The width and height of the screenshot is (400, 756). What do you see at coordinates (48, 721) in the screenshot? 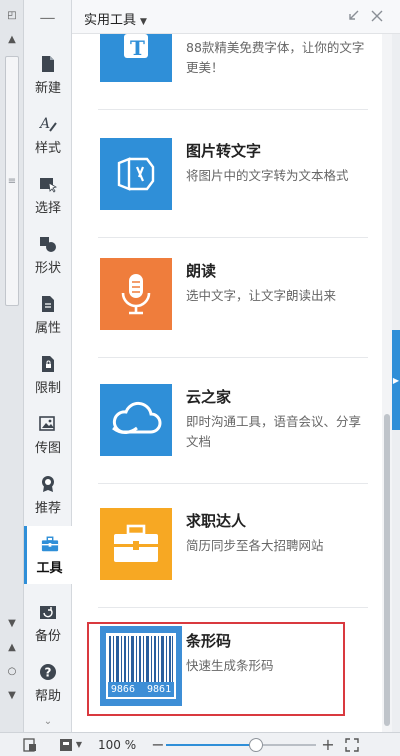
I see `nav-more-icon: ⌄` at bounding box center [48, 721].